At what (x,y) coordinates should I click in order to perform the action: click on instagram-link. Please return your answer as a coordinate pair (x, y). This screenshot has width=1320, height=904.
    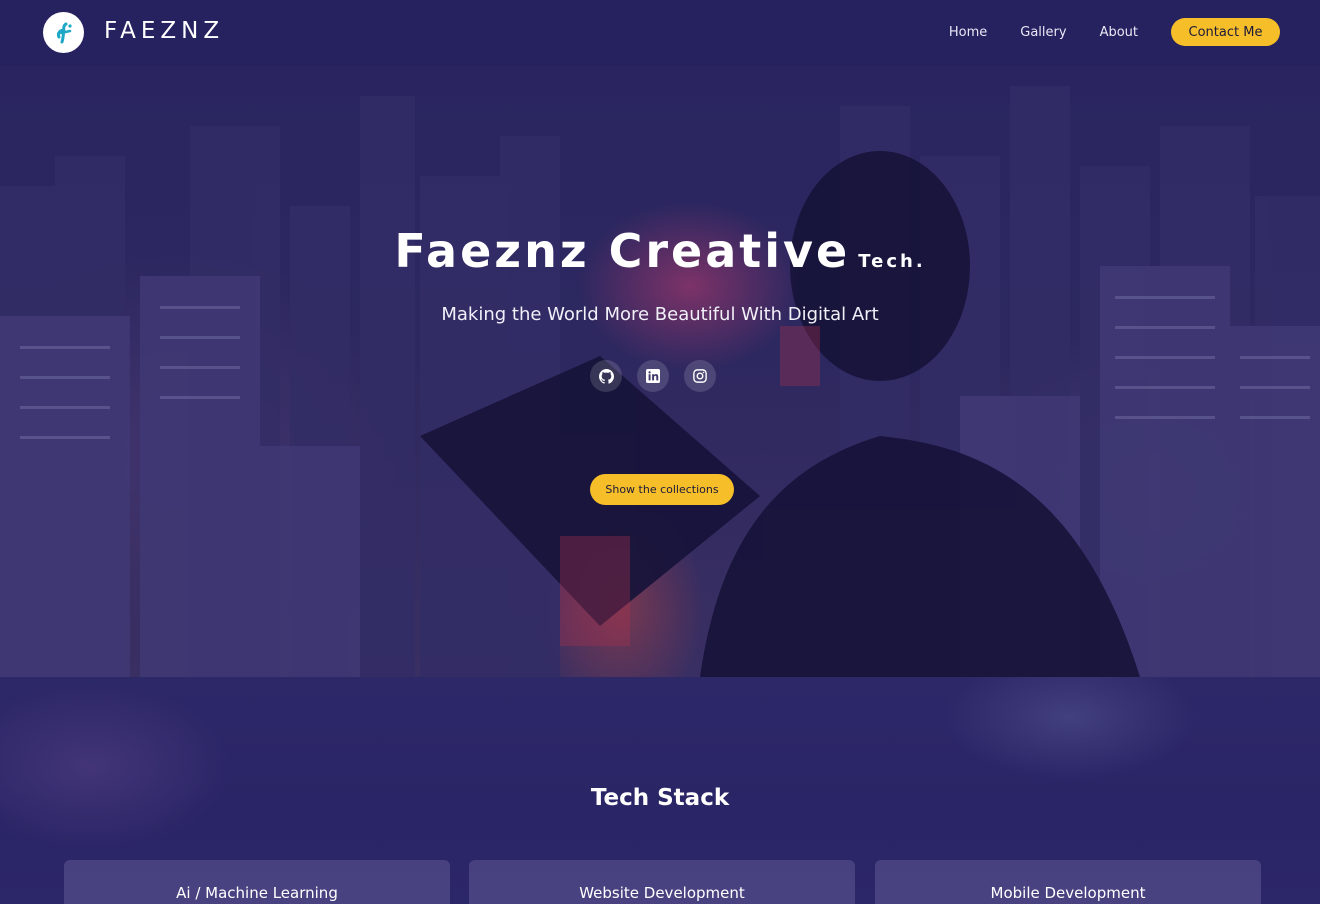
    Looking at the image, I should click on (700, 376).